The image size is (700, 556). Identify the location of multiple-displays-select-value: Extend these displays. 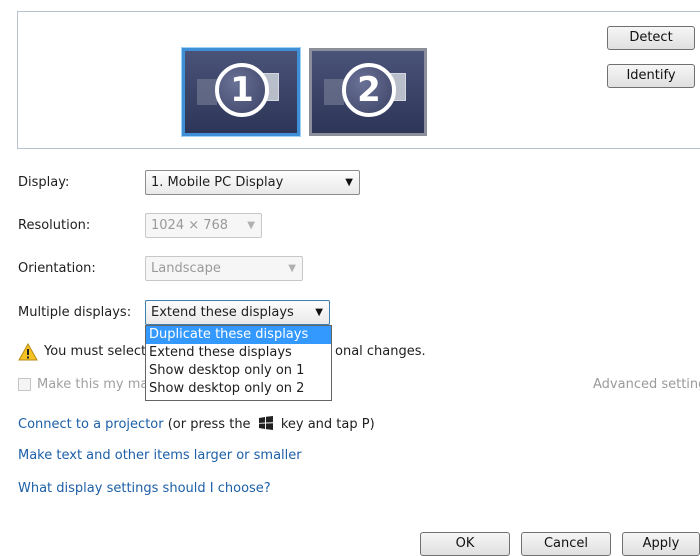
(222, 312).